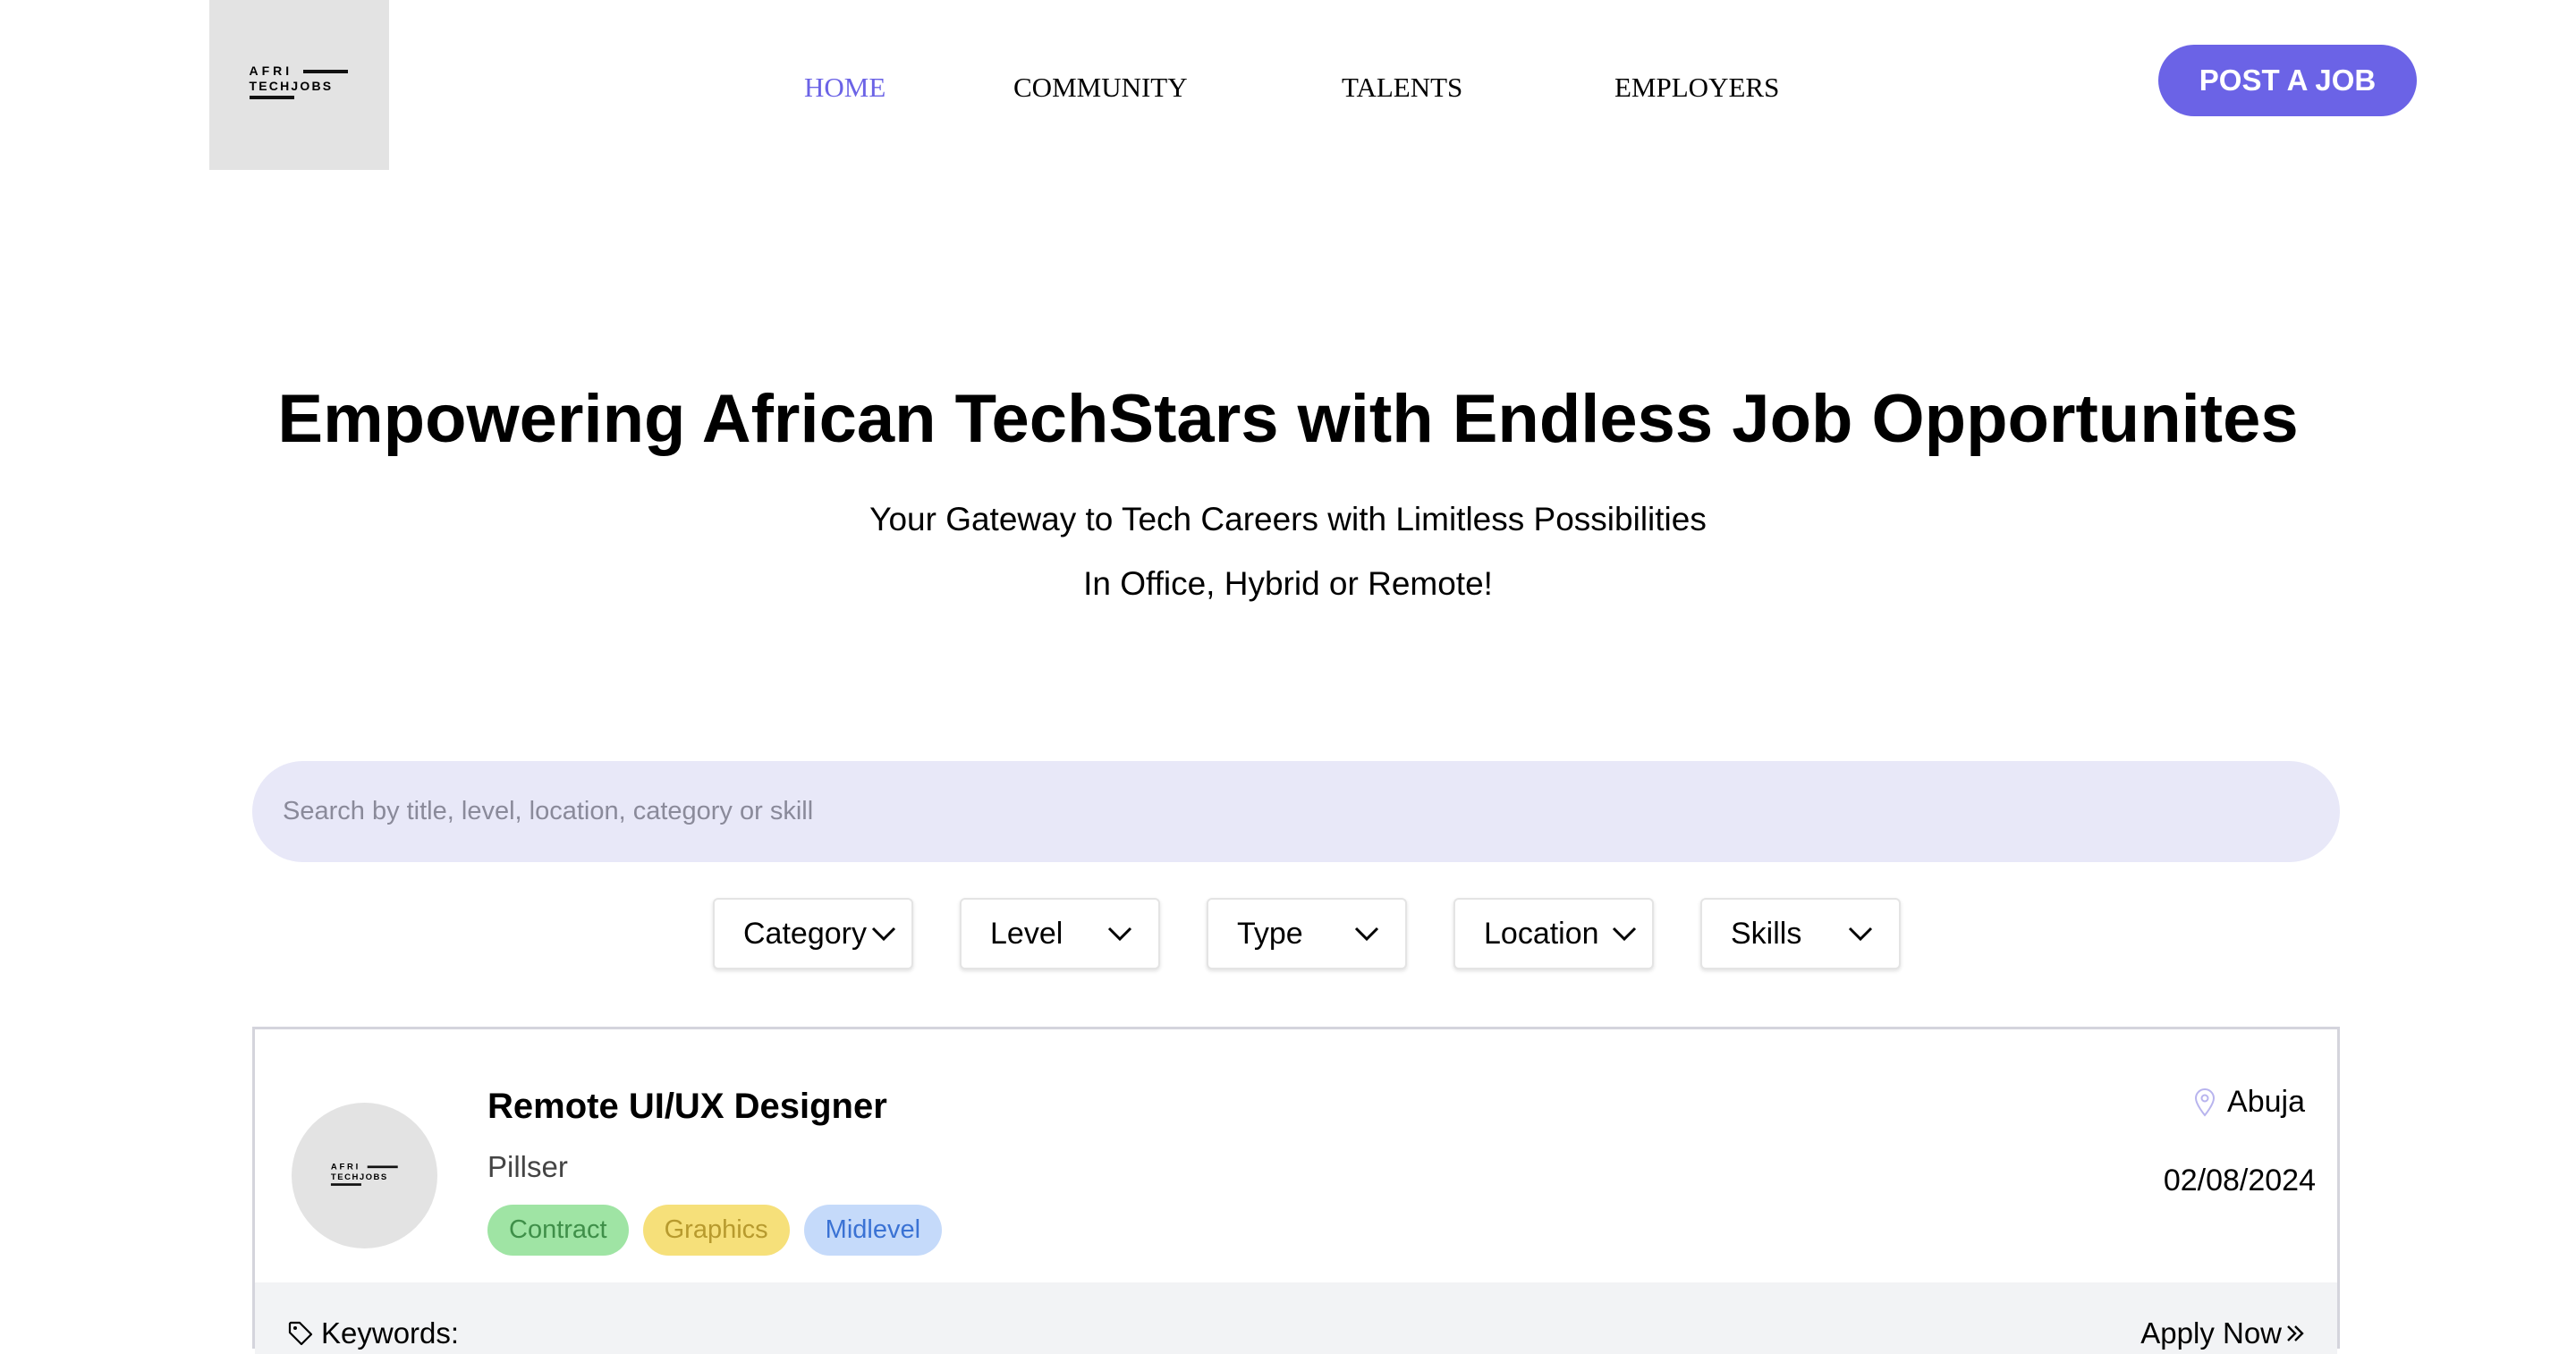 The height and width of the screenshot is (1354, 2576). I want to click on nav-employers: EMPLOYERS, so click(1696, 88).